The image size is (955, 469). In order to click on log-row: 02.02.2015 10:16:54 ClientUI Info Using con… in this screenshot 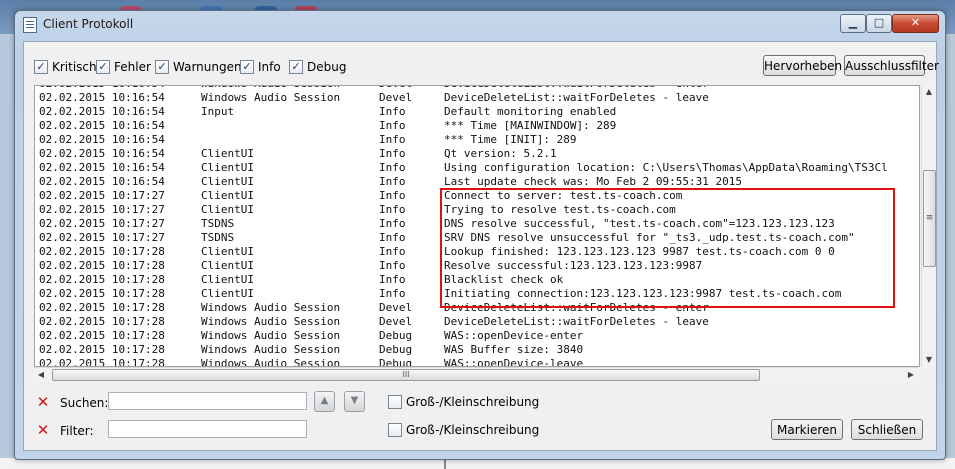, I will do `click(475, 168)`.